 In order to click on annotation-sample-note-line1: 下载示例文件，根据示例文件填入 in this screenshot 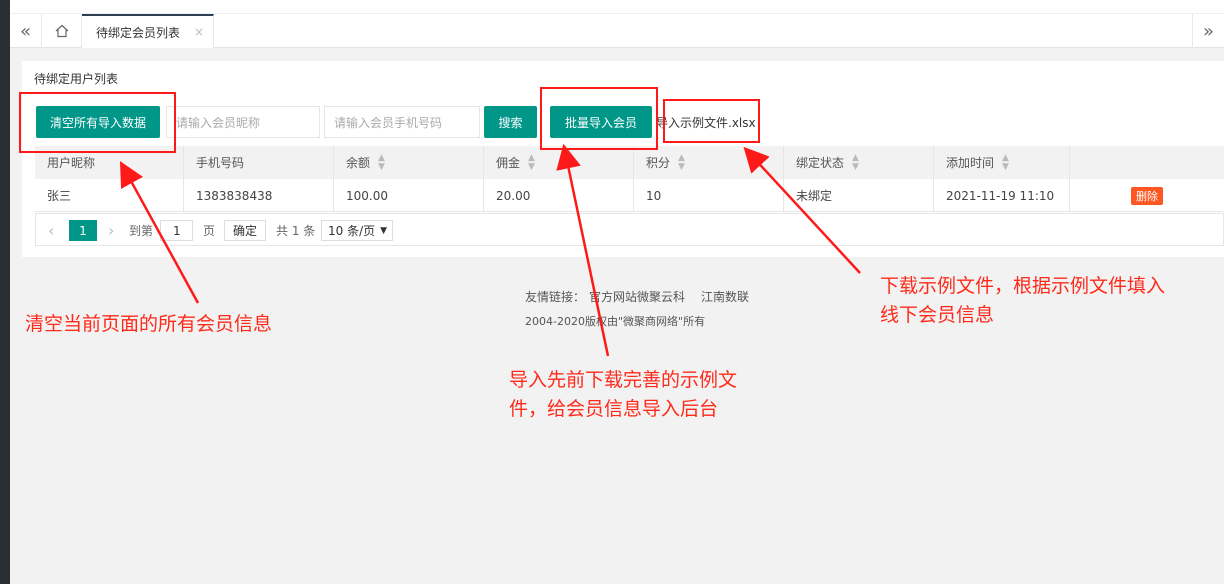, I will do `click(1023, 286)`.